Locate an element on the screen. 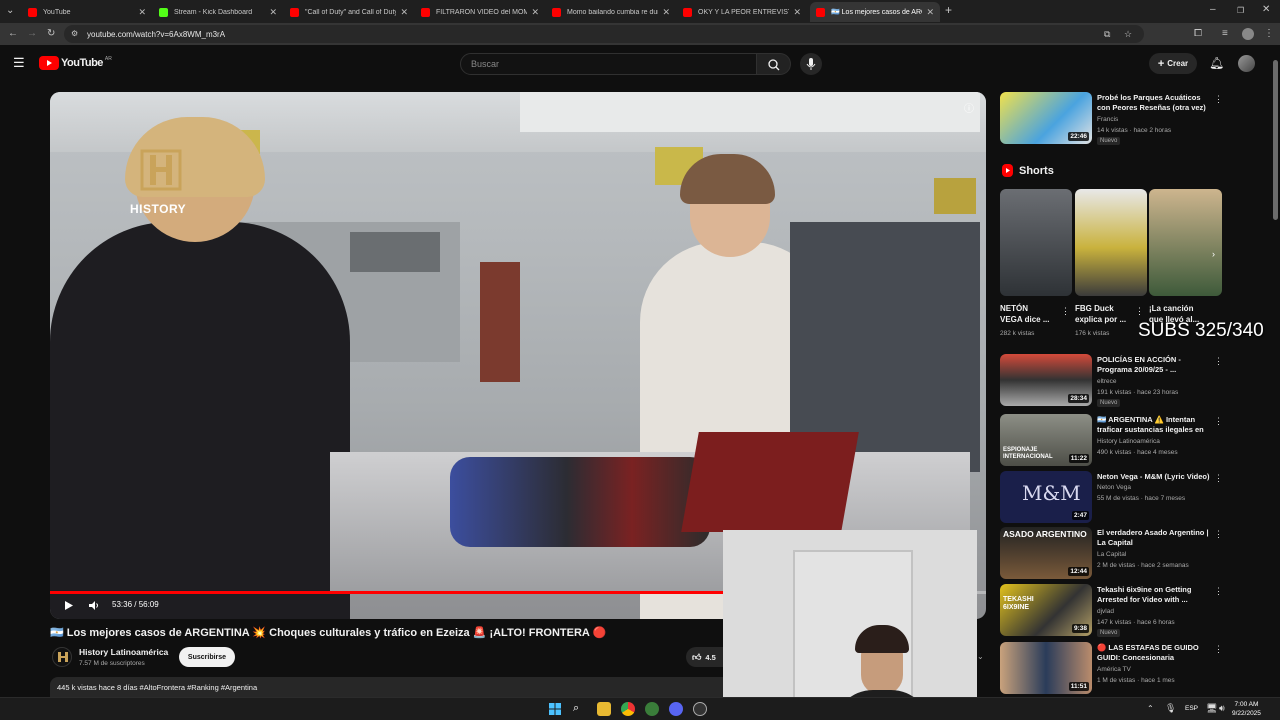 The image size is (1280, 720). browser-tab-kick: Stream - Kick Dashboard ✕ is located at coordinates (218, 12).